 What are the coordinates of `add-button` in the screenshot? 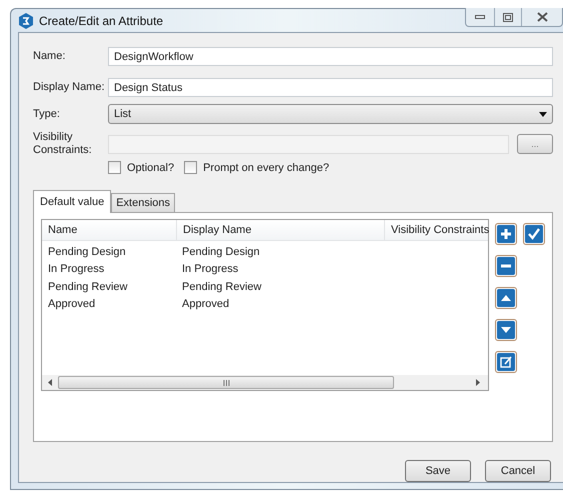 It's located at (506, 234).